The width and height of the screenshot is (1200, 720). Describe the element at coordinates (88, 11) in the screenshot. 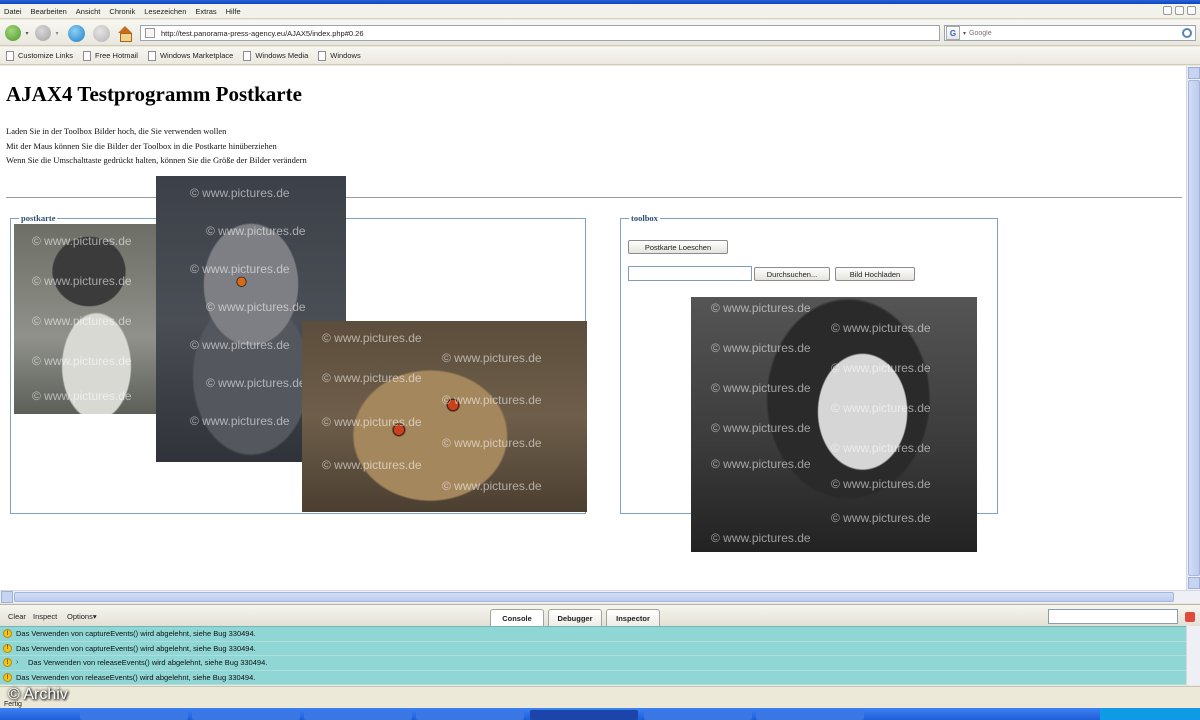

I see `menu-ansicht: Ansicht` at that location.